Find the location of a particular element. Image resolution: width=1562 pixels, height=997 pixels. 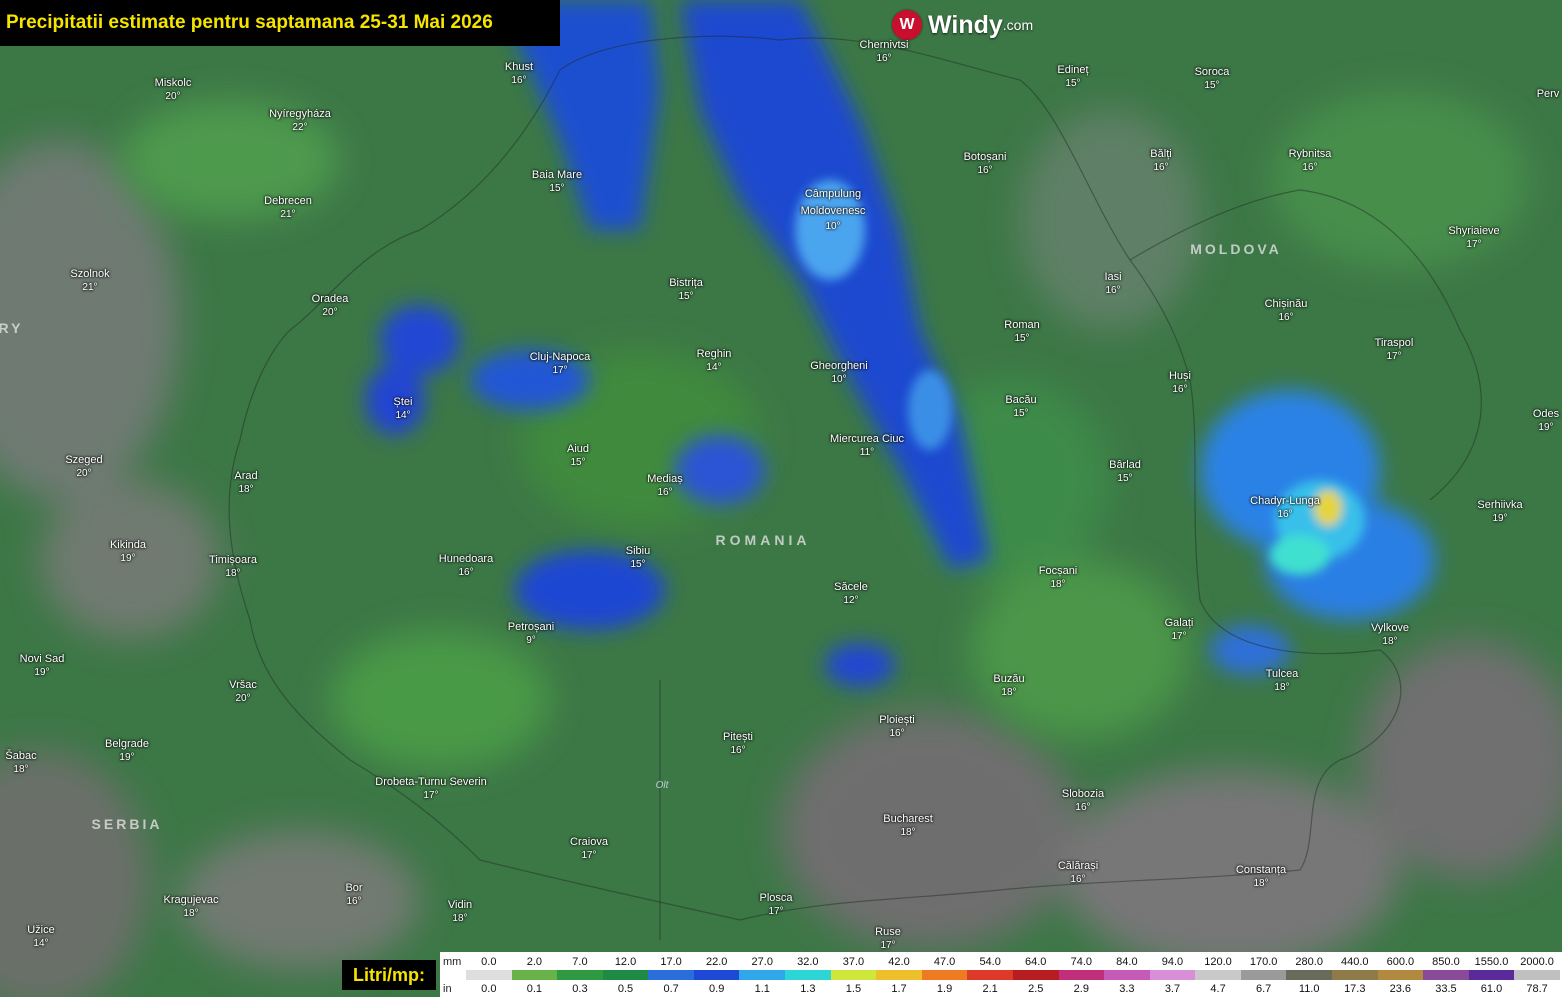

city-label: Sibiu 15° is located at coordinates (638, 558).